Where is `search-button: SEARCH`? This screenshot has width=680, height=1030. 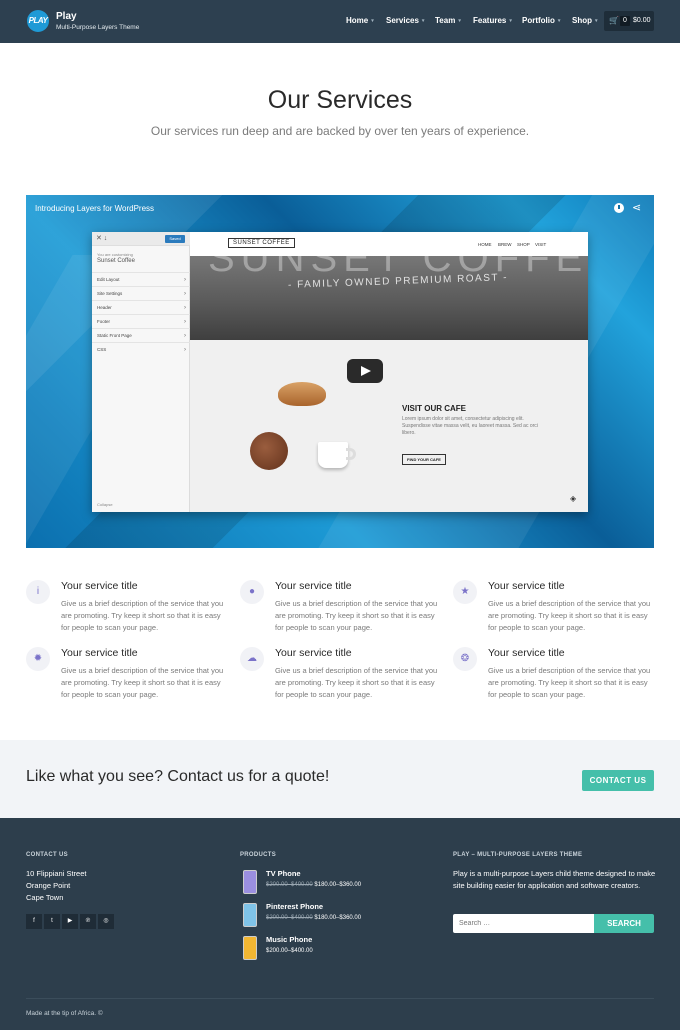 search-button: SEARCH is located at coordinates (624, 923).